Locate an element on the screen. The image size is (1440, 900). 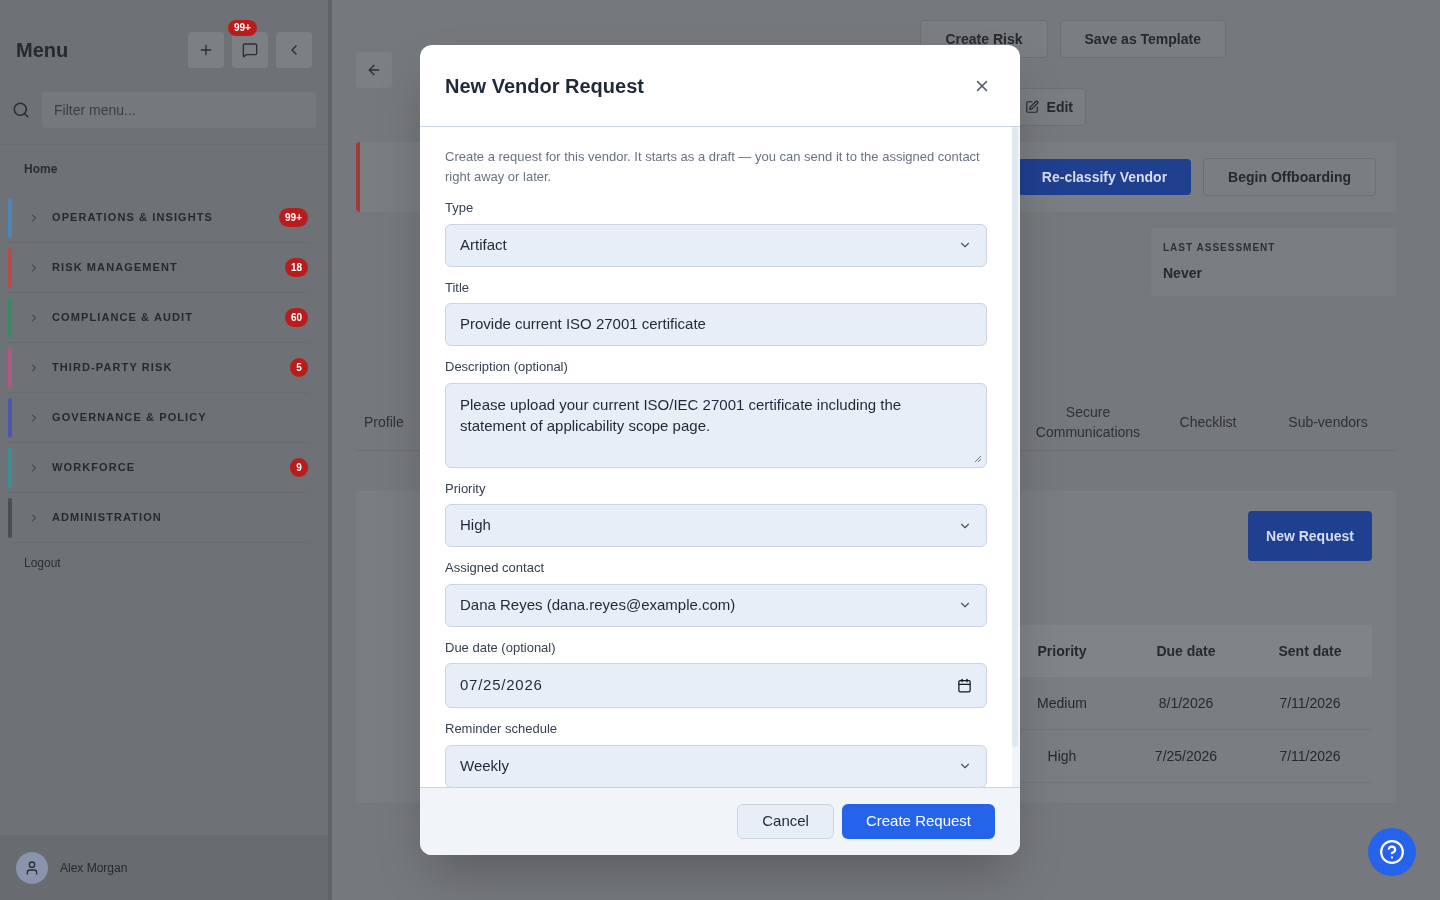
messages-button is located at coordinates (250, 50).